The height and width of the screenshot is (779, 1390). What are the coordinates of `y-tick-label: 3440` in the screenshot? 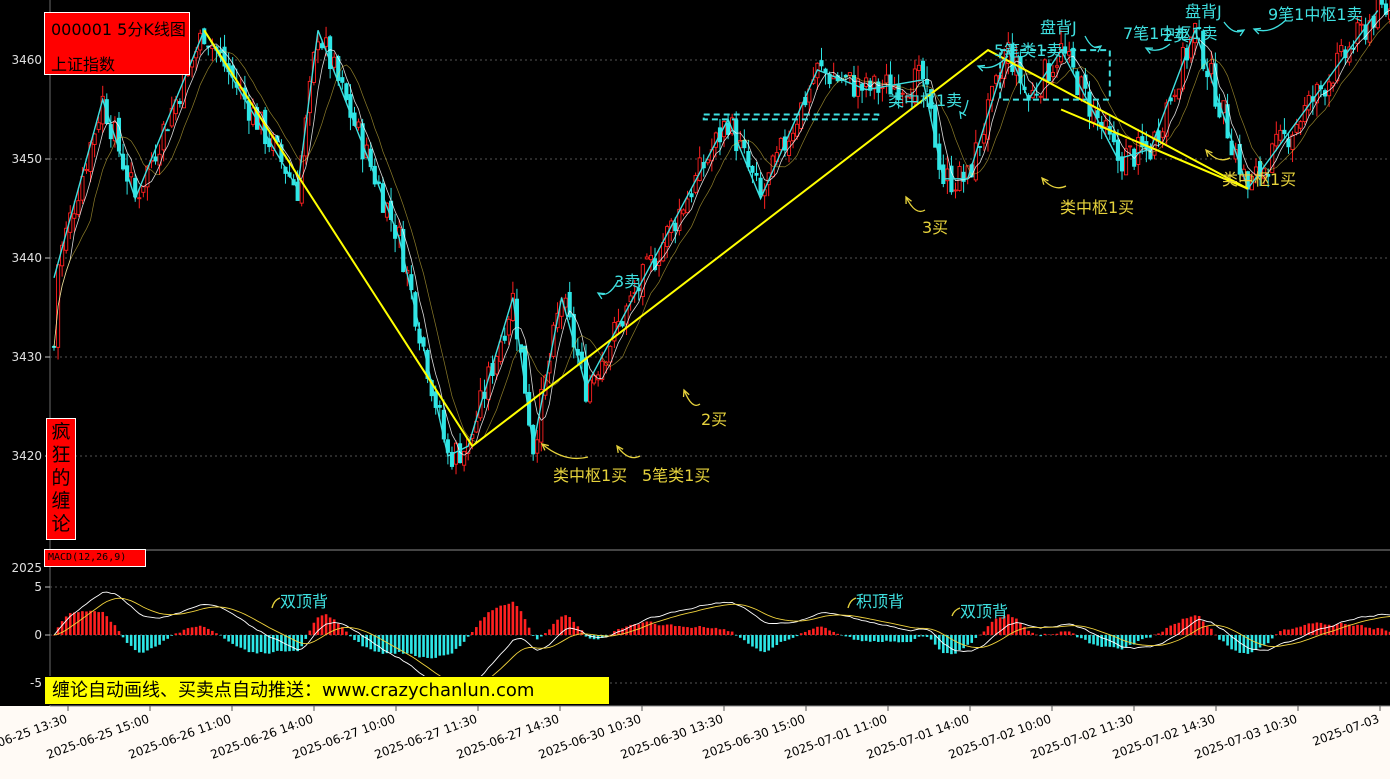 It's located at (26, 258).